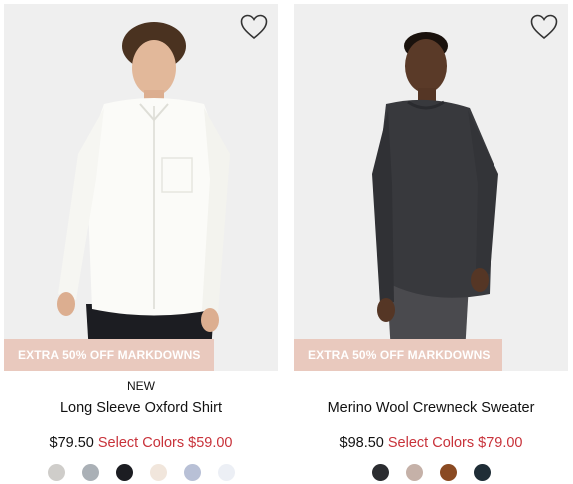  What do you see at coordinates (361, 443) in the screenshot?
I see `regular-price: $98.50` at bounding box center [361, 443].